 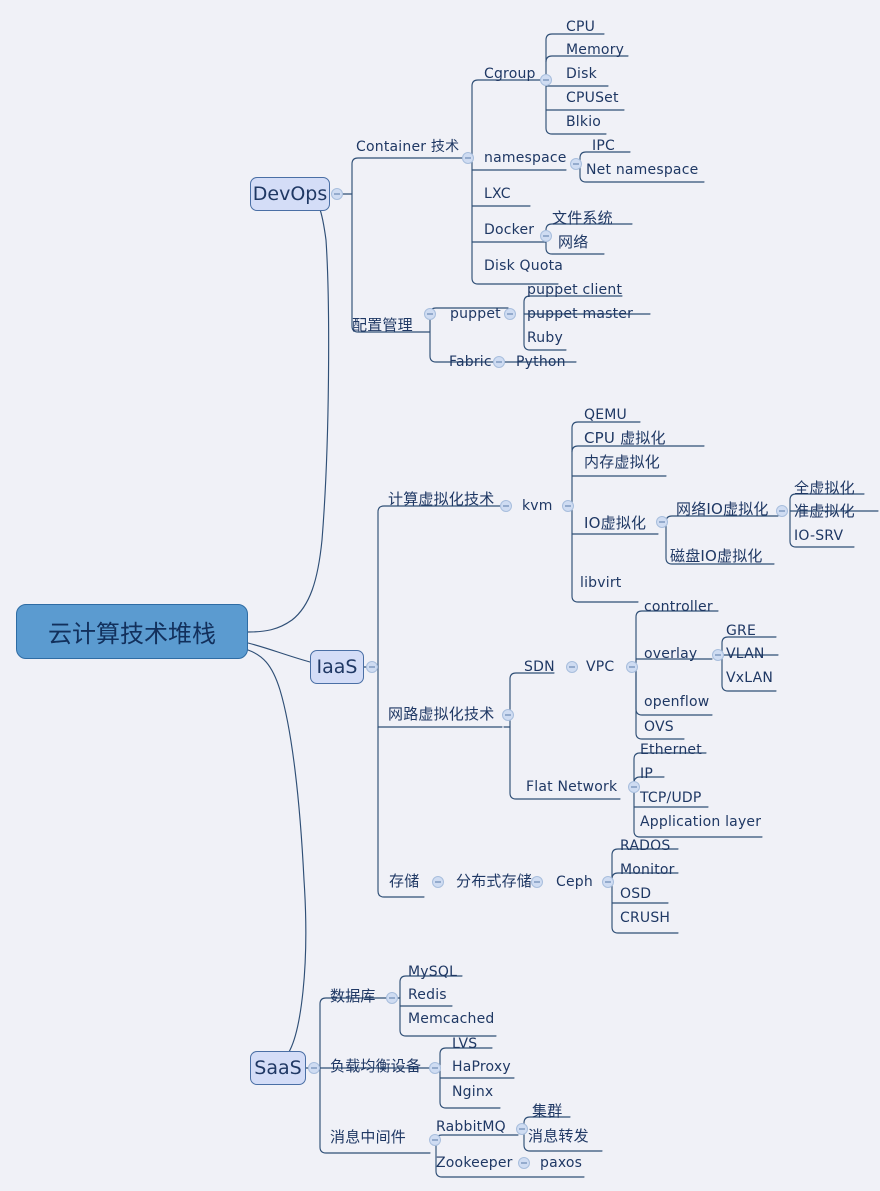 I want to click on node-gre: GRE, so click(x=741, y=631).